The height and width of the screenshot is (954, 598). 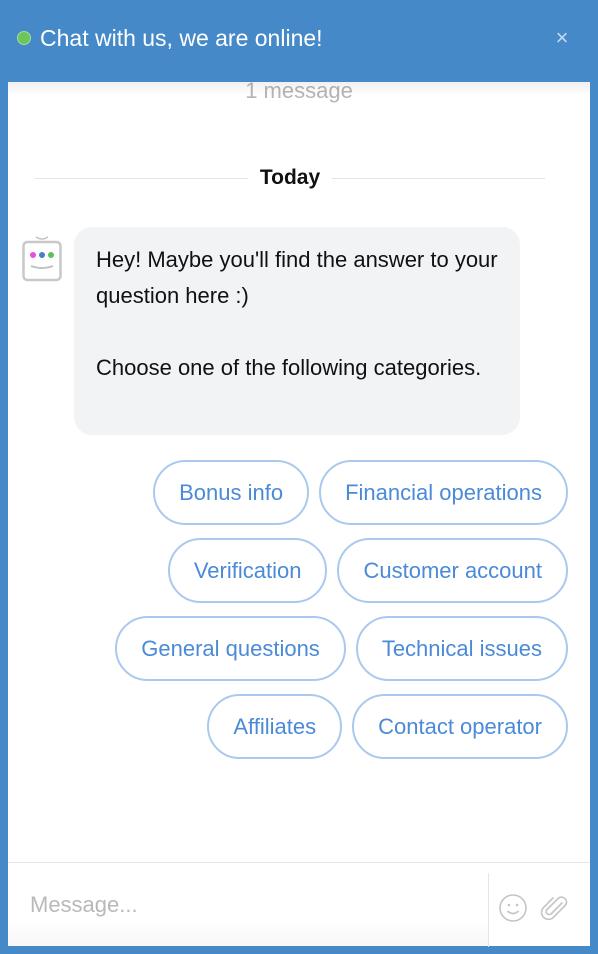 I want to click on composer-divider, so click(x=488, y=910).